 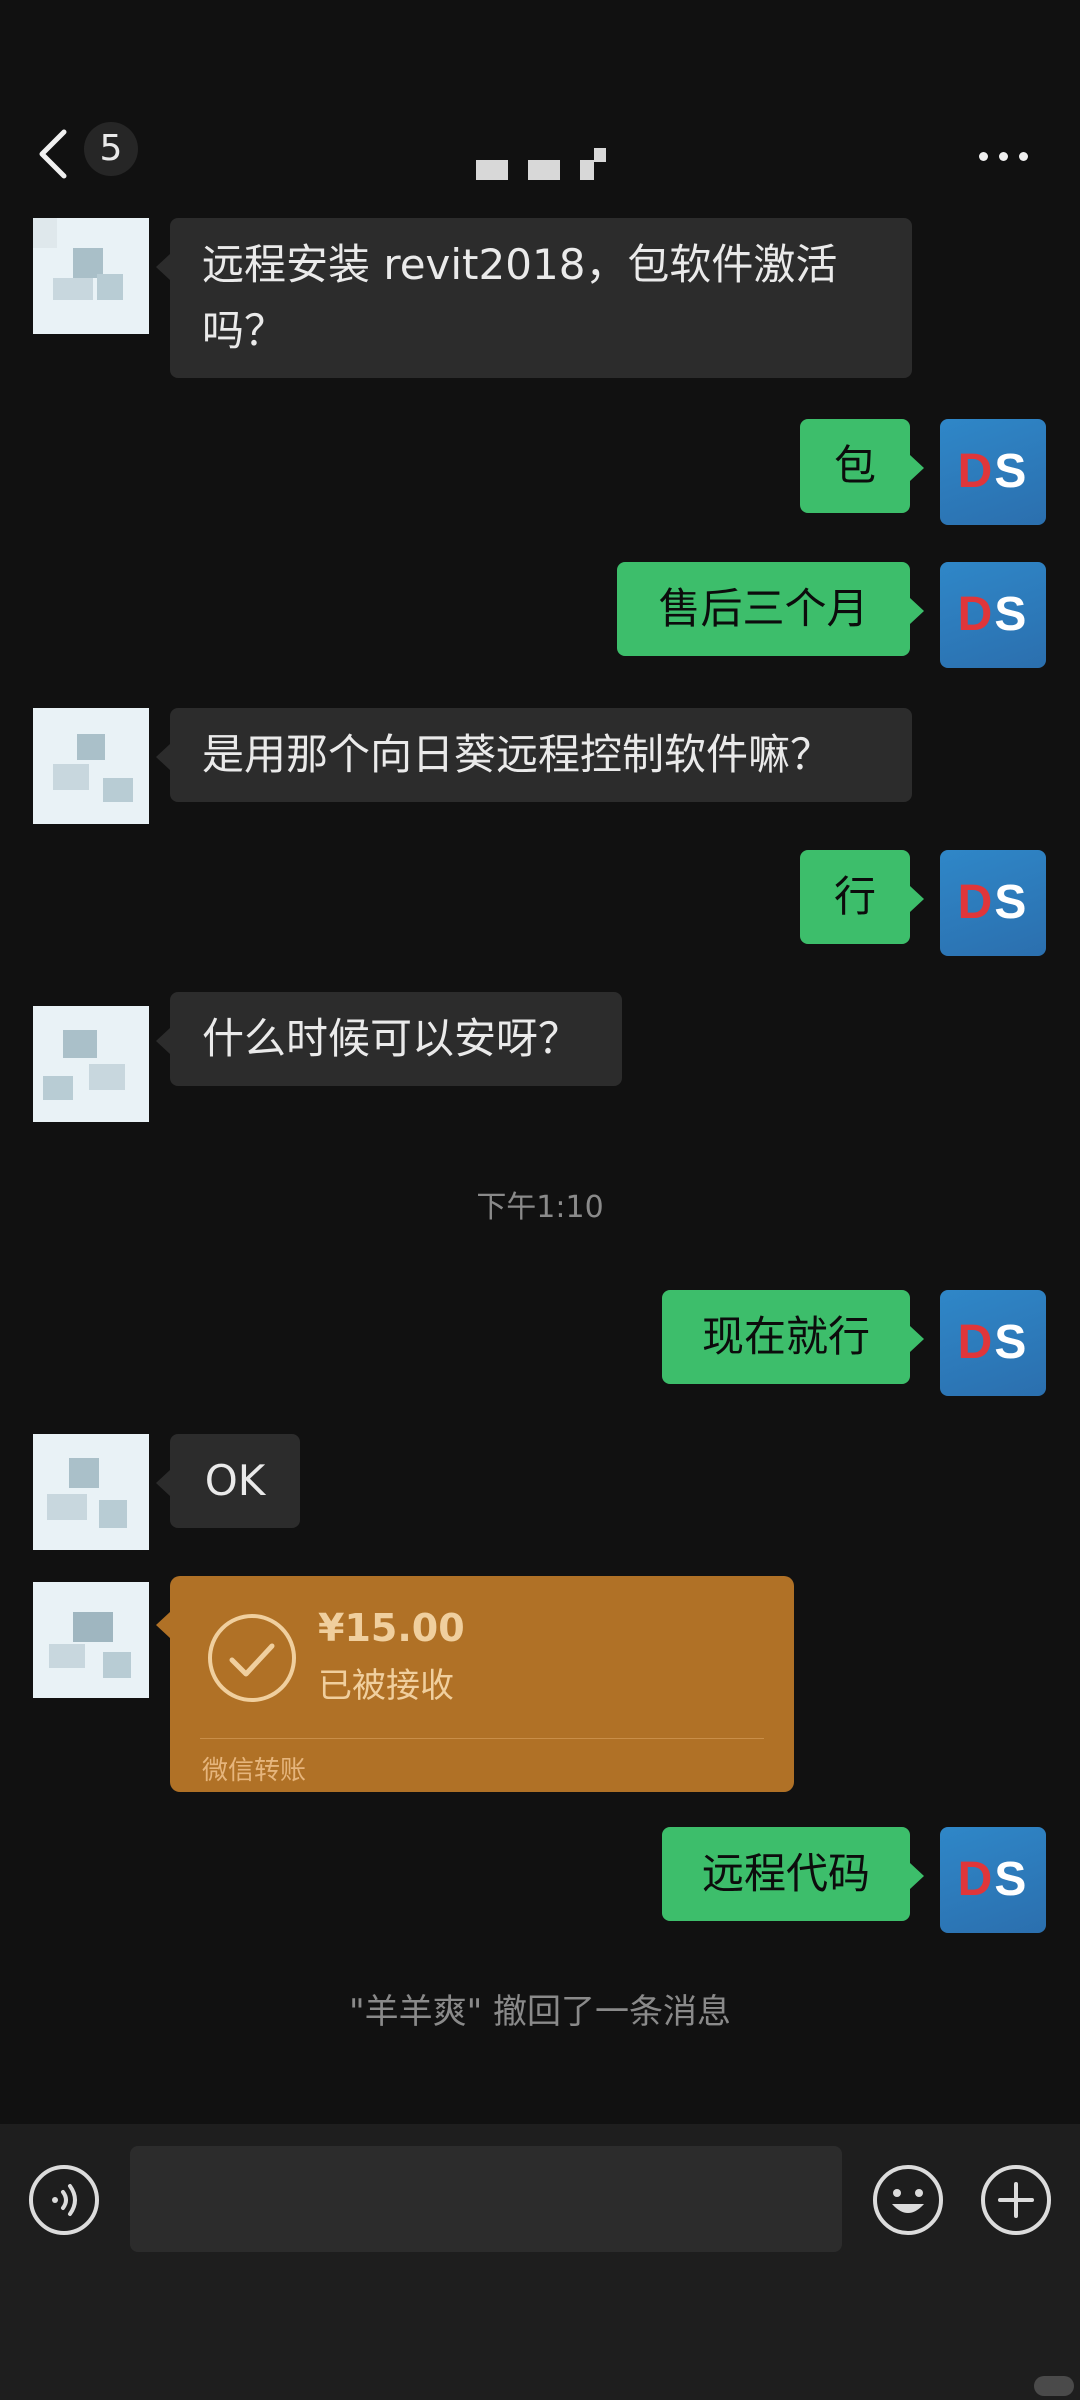 What do you see at coordinates (389, 1039) in the screenshot?
I see `message-bubble-incoming: 什么时候可以安呀？` at bounding box center [389, 1039].